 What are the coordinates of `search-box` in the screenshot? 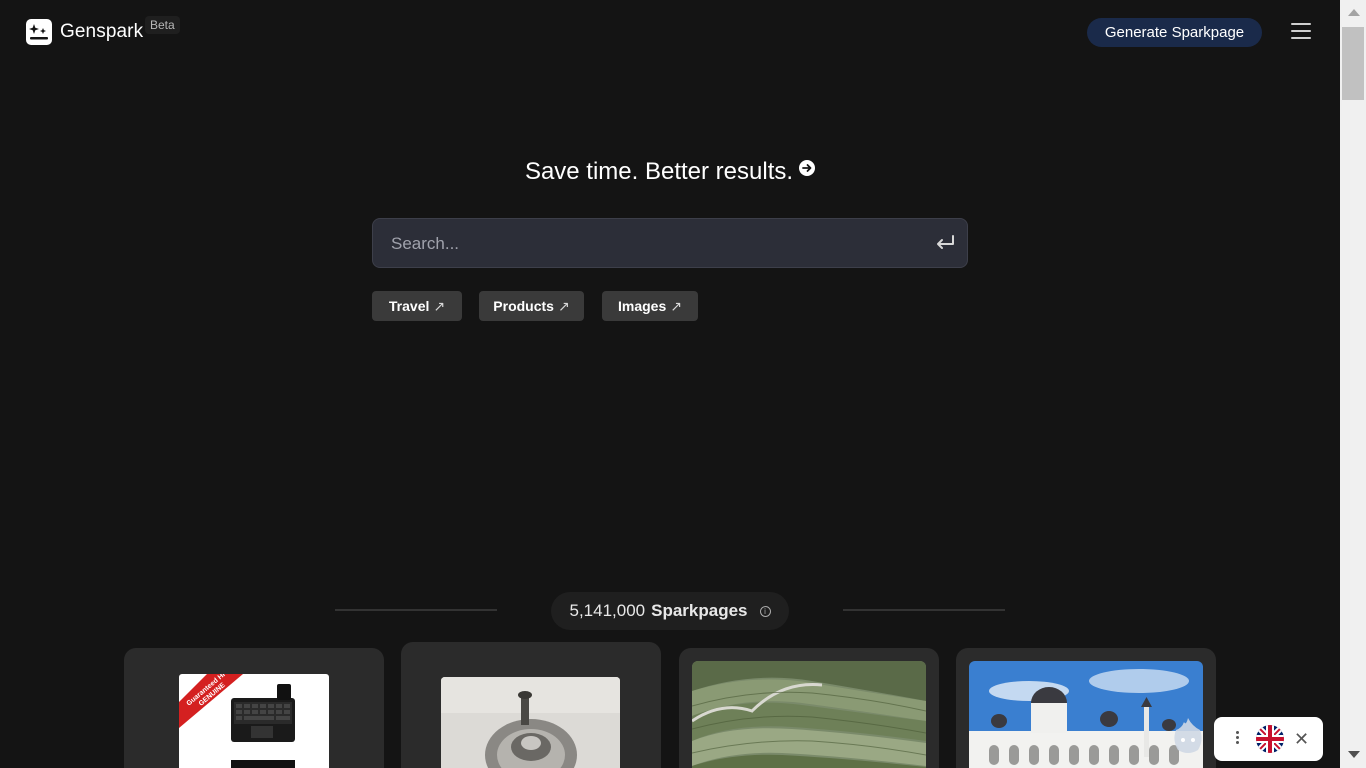 It's located at (670, 243).